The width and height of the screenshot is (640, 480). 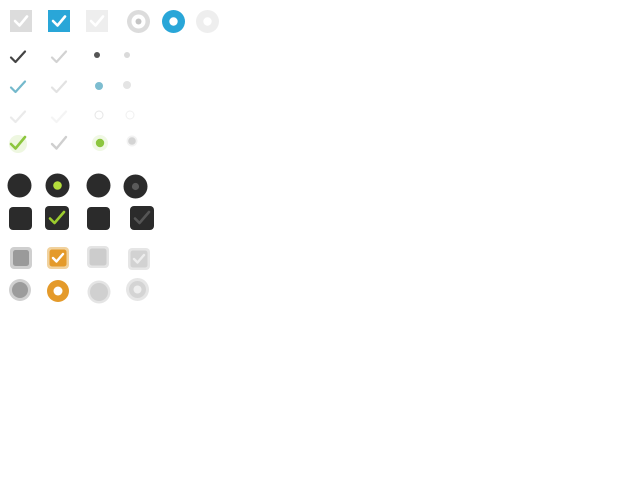 What do you see at coordinates (19, 185) in the screenshot?
I see `dark-radio-unchecked` at bounding box center [19, 185].